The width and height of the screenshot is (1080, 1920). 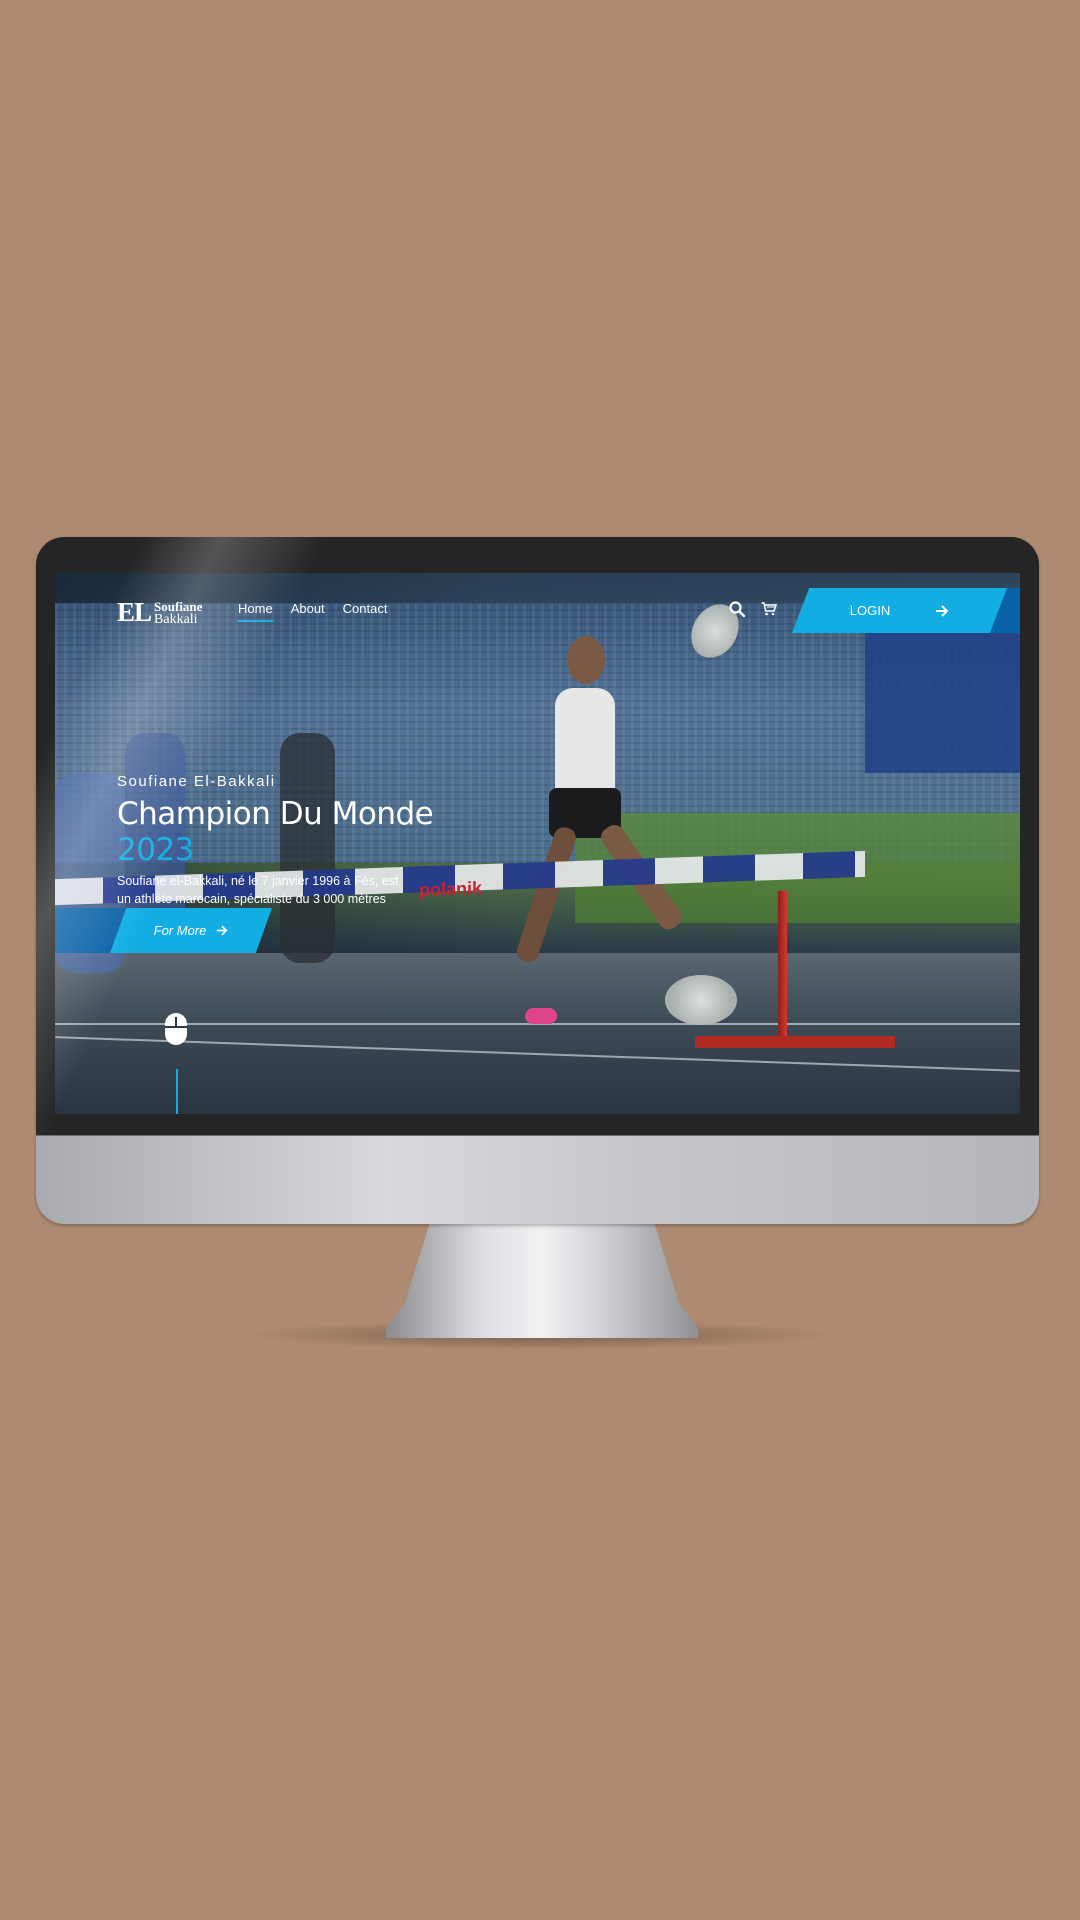 What do you see at coordinates (155, 850) in the screenshot?
I see `hero-title-year: 2023` at bounding box center [155, 850].